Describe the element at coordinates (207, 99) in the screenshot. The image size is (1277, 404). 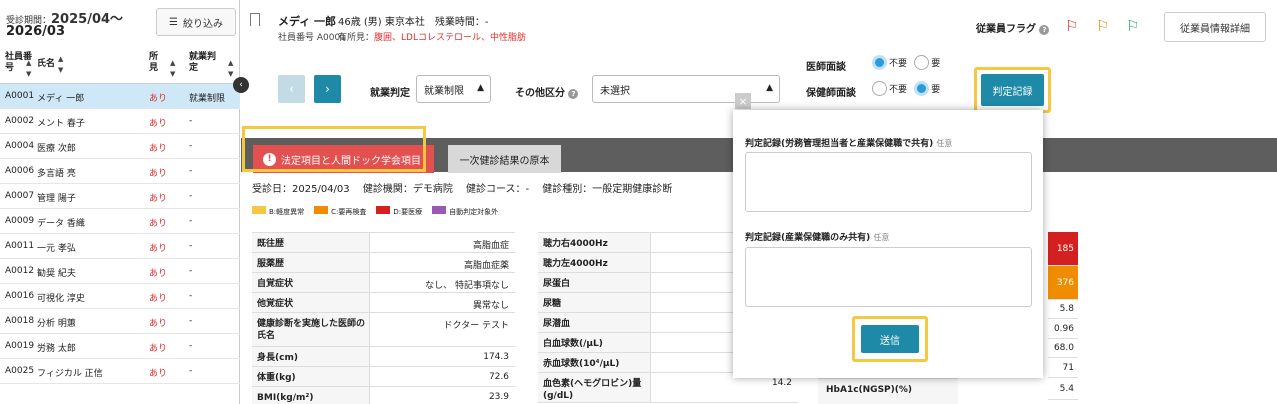
I see `row-judge: 就業制限` at that location.